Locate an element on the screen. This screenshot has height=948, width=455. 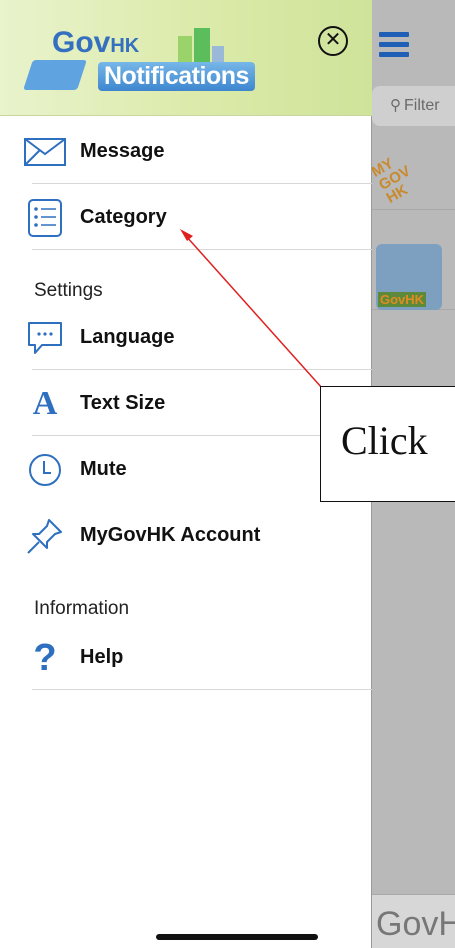
clock-icon is located at coordinates (45, 470).